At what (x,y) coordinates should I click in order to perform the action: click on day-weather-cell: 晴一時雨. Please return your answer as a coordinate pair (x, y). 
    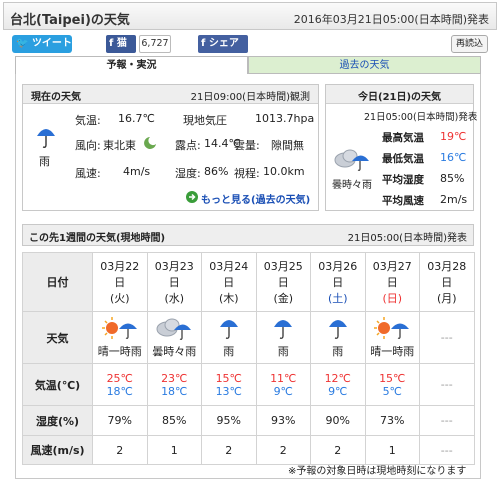
    Looking at the image, I should click on (120, 337).